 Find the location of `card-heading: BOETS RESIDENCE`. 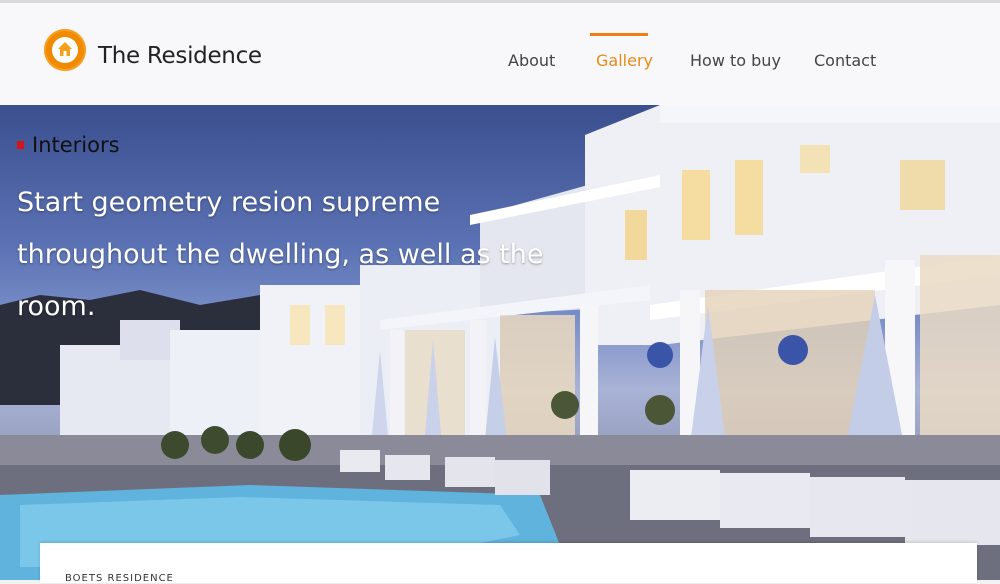

card-heading: BOETS RESIDENCE is located at coordinates (119, 578).